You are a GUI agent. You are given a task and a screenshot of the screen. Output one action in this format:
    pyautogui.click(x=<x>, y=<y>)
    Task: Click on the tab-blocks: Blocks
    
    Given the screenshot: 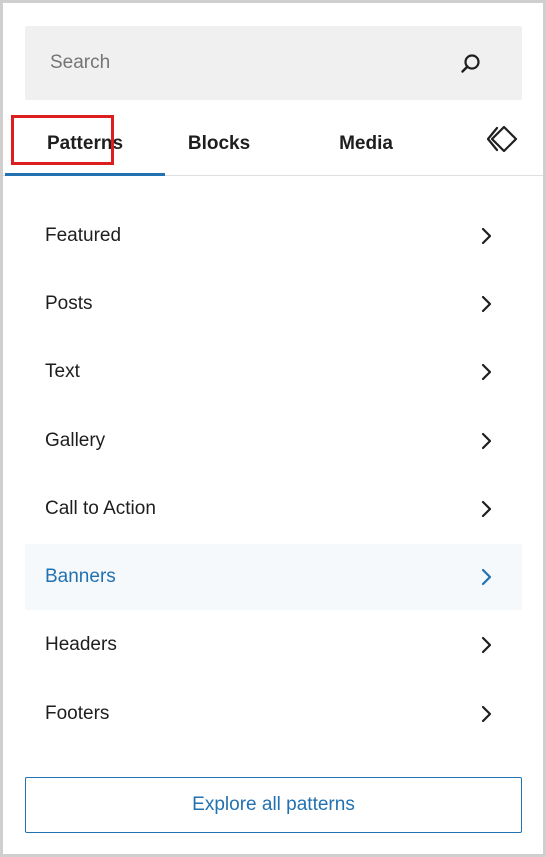 What is the action you would take?
    pyautogui.click(x=219, y=143)
    